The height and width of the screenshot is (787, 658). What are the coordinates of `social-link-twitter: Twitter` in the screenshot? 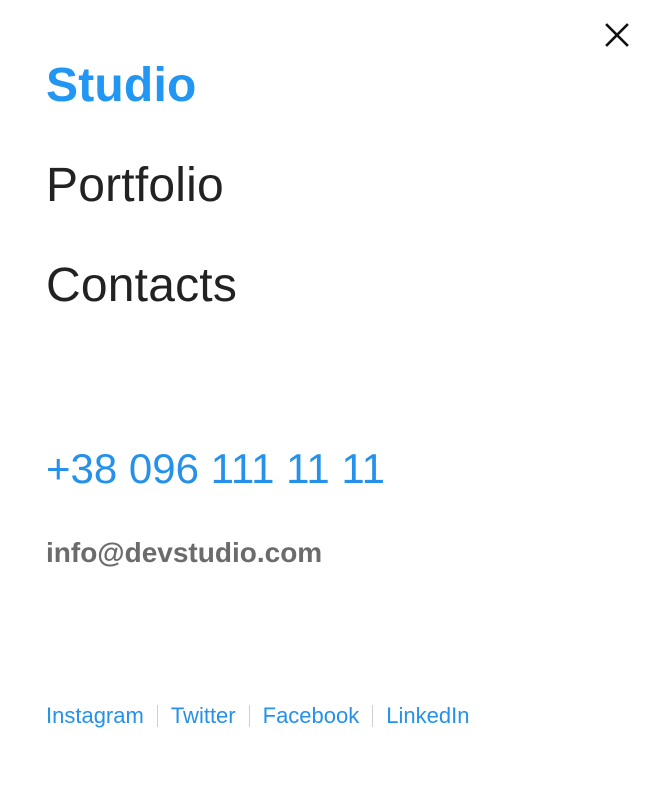 It's located at (203, 716).